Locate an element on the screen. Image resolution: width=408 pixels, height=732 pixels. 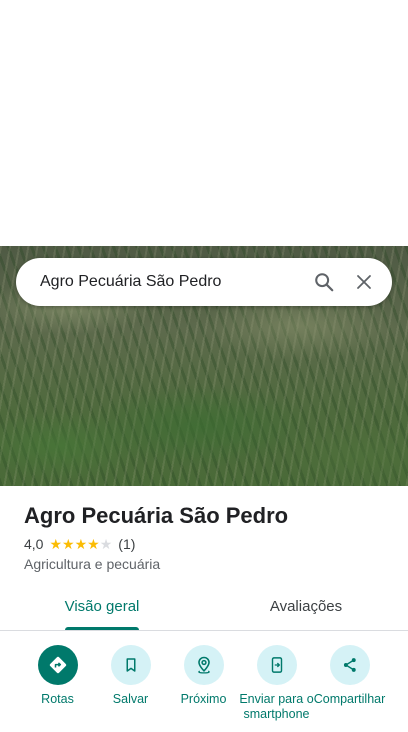
tab-bar: Visão geral Avaliações is located at coordinates (204, 610).